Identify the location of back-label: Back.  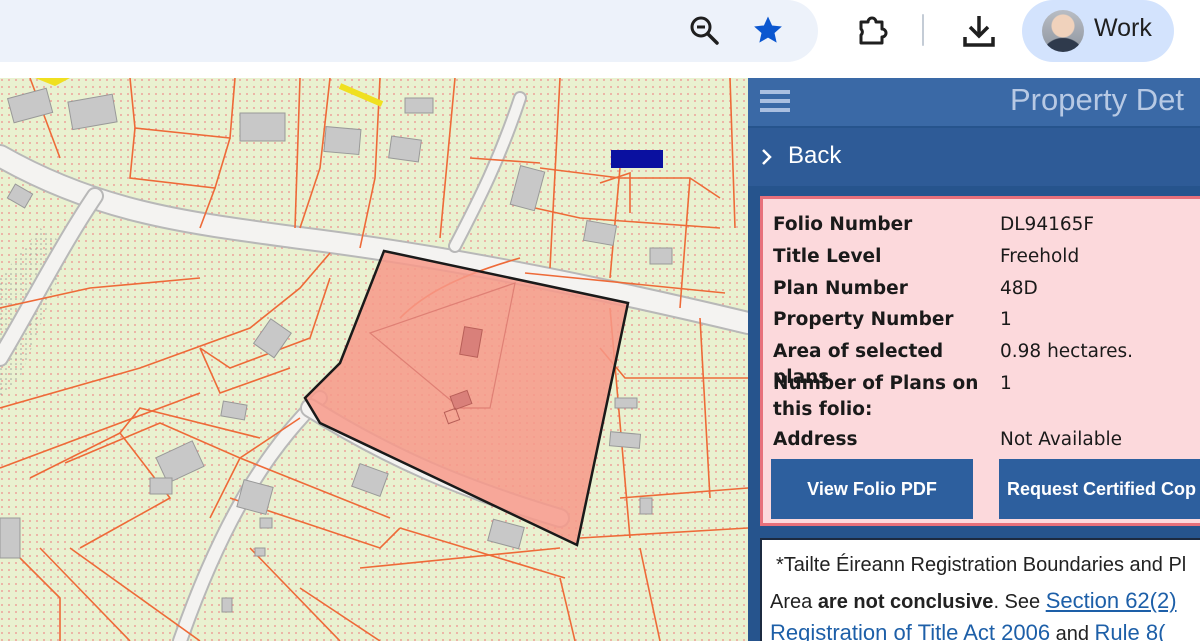
(815, 155).